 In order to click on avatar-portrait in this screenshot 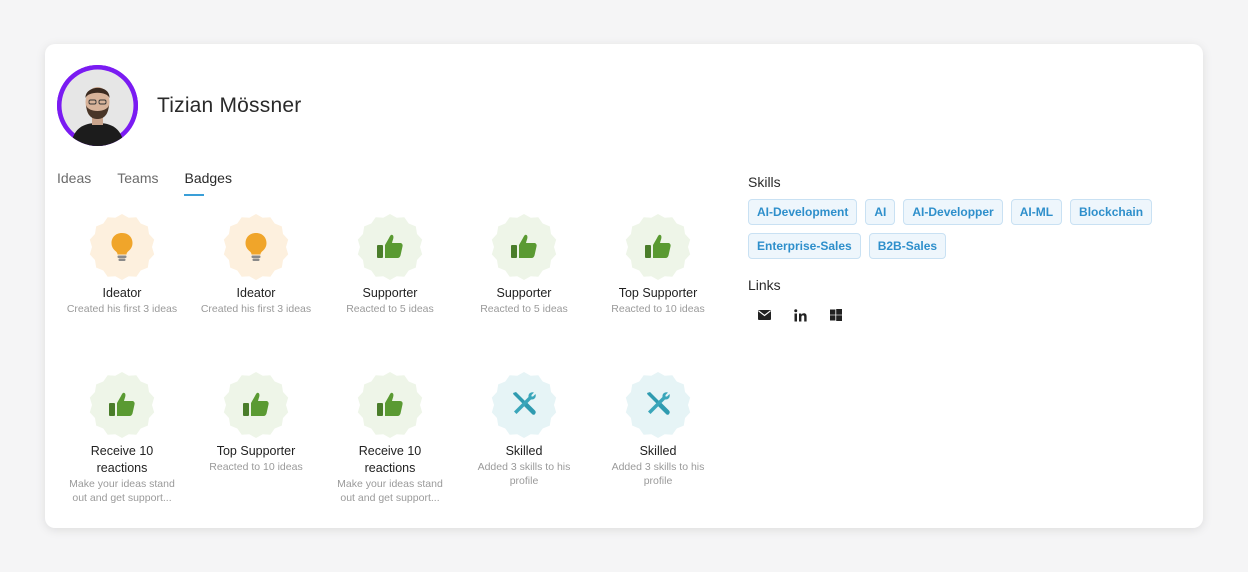, I will do `click(97, 105)`.